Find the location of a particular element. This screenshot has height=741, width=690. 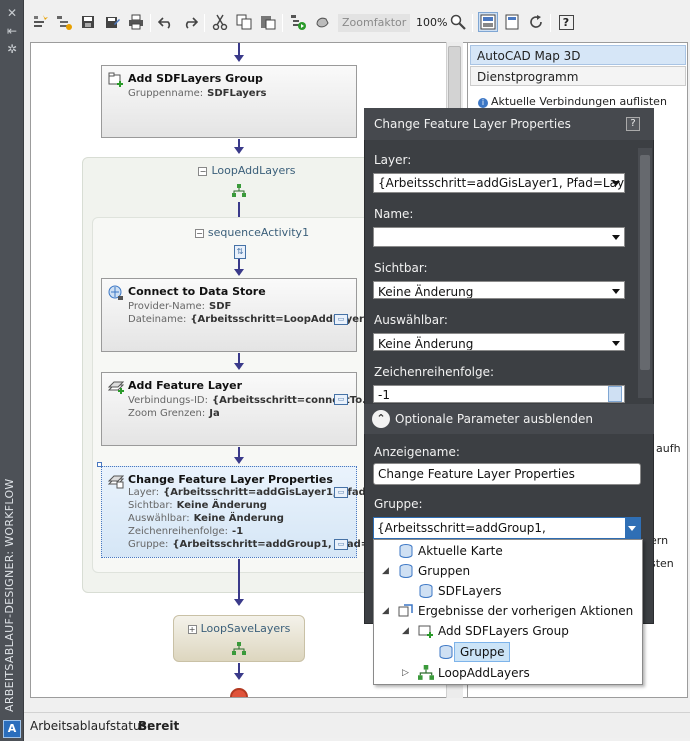

palette-title-bar: ✕ ⇤ ✲ ARBEITSABLAUF-DESIGNER: WORKFLOW is located at coordinates (12, 370).